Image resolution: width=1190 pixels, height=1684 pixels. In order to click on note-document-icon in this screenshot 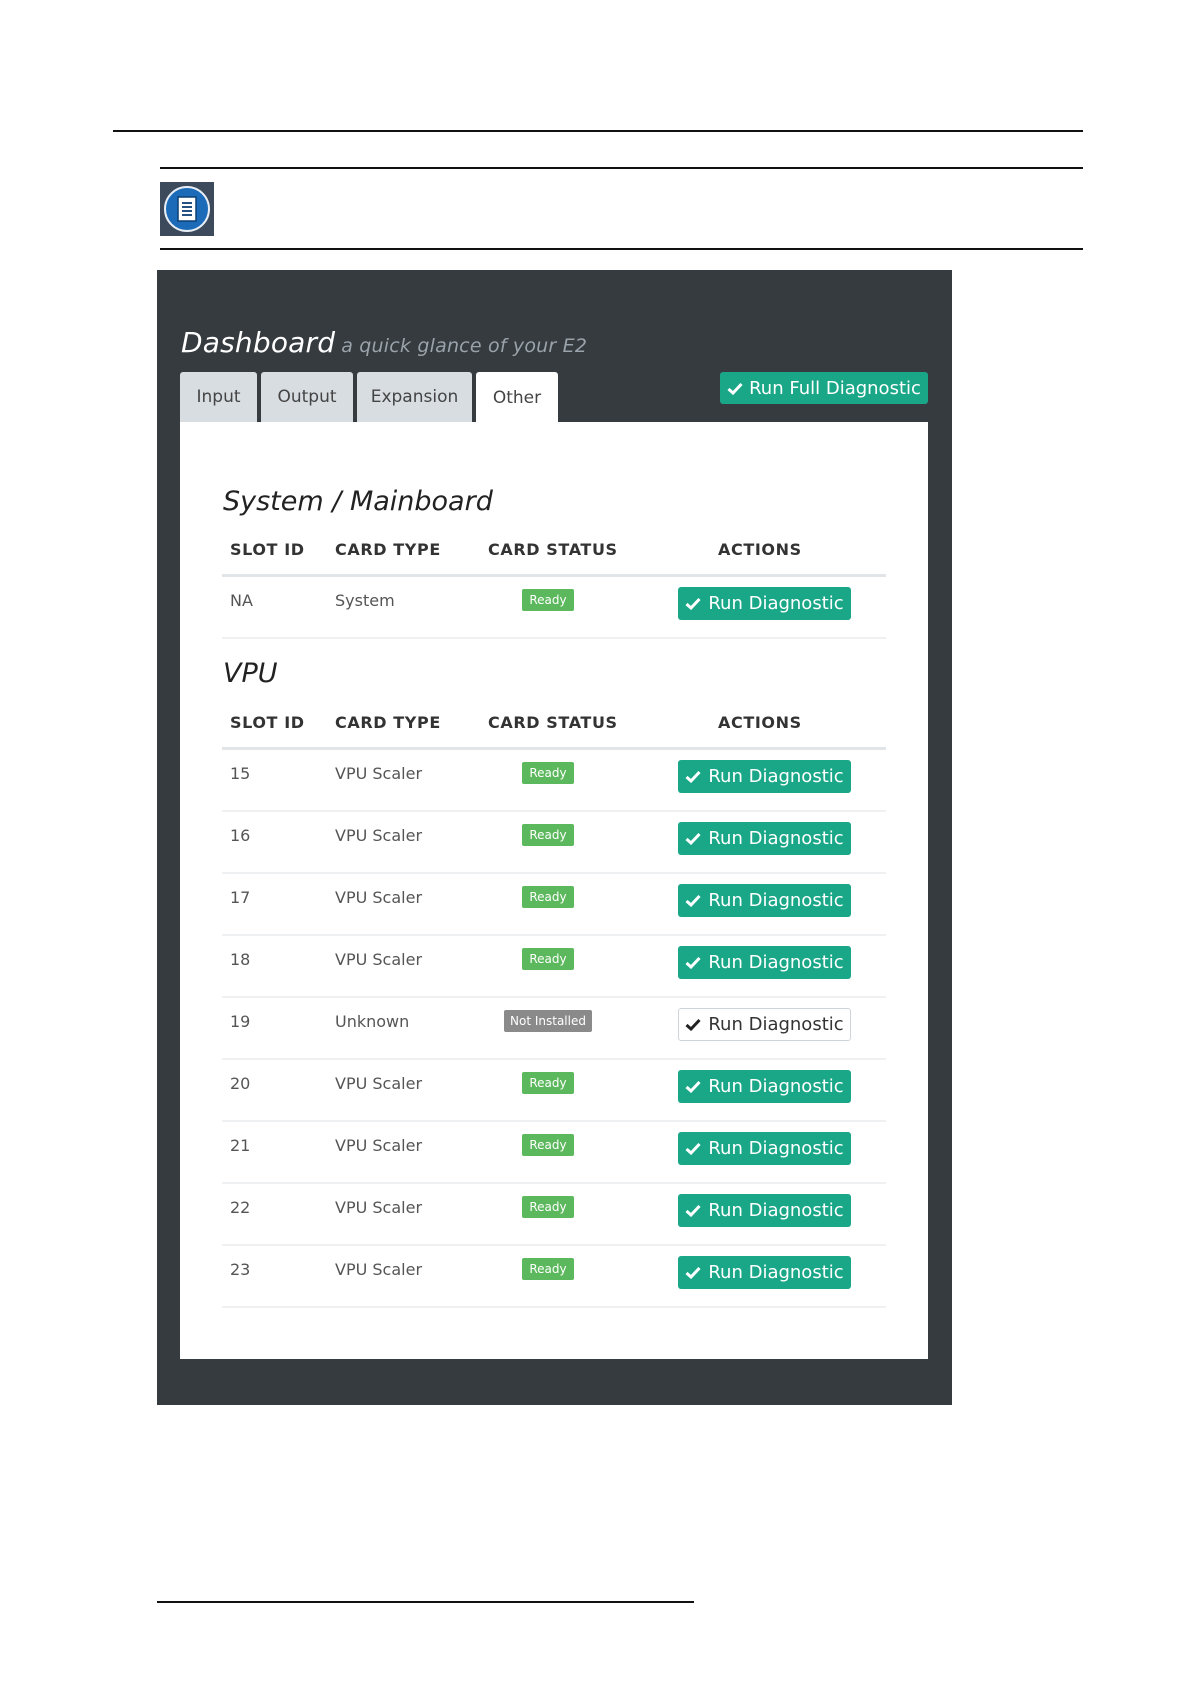, I will do `click(187, 209)`.